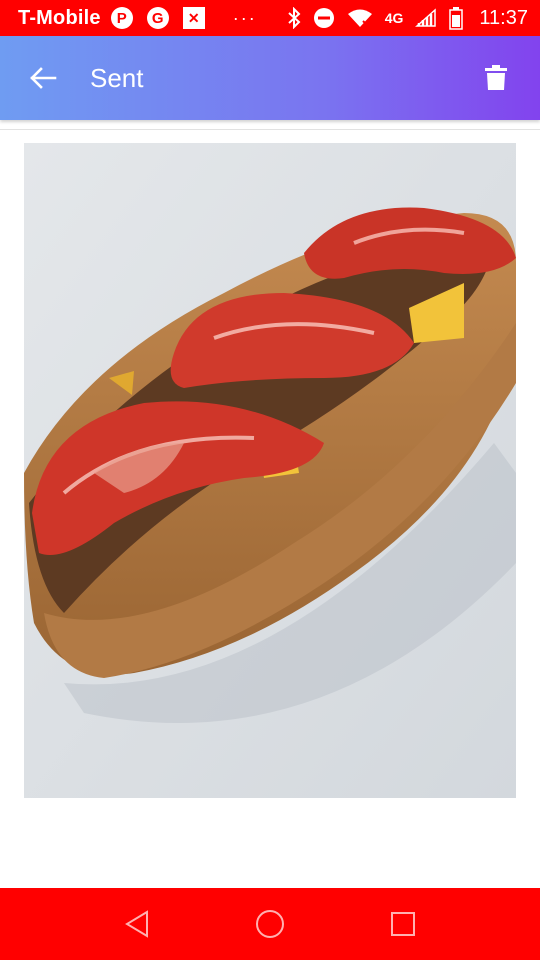 This screenshot has width=540, height=960. Describe the element at coordinates (456, 18) in the screenshot. I see `battery-icon` at that location.